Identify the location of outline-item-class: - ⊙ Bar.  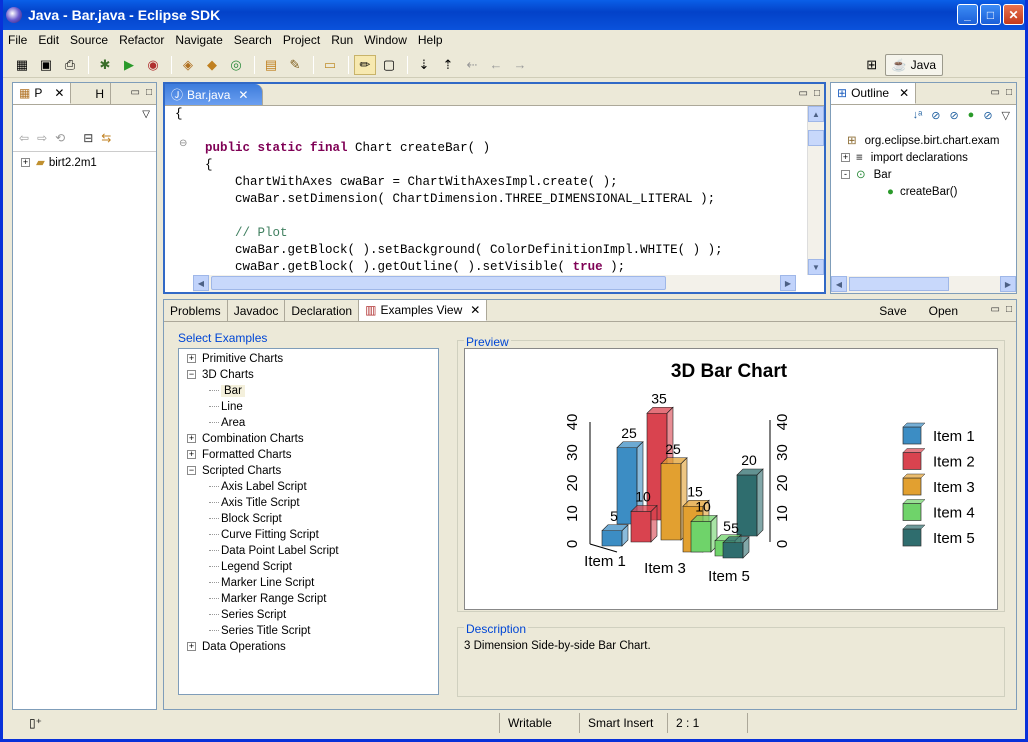
(866, 175).